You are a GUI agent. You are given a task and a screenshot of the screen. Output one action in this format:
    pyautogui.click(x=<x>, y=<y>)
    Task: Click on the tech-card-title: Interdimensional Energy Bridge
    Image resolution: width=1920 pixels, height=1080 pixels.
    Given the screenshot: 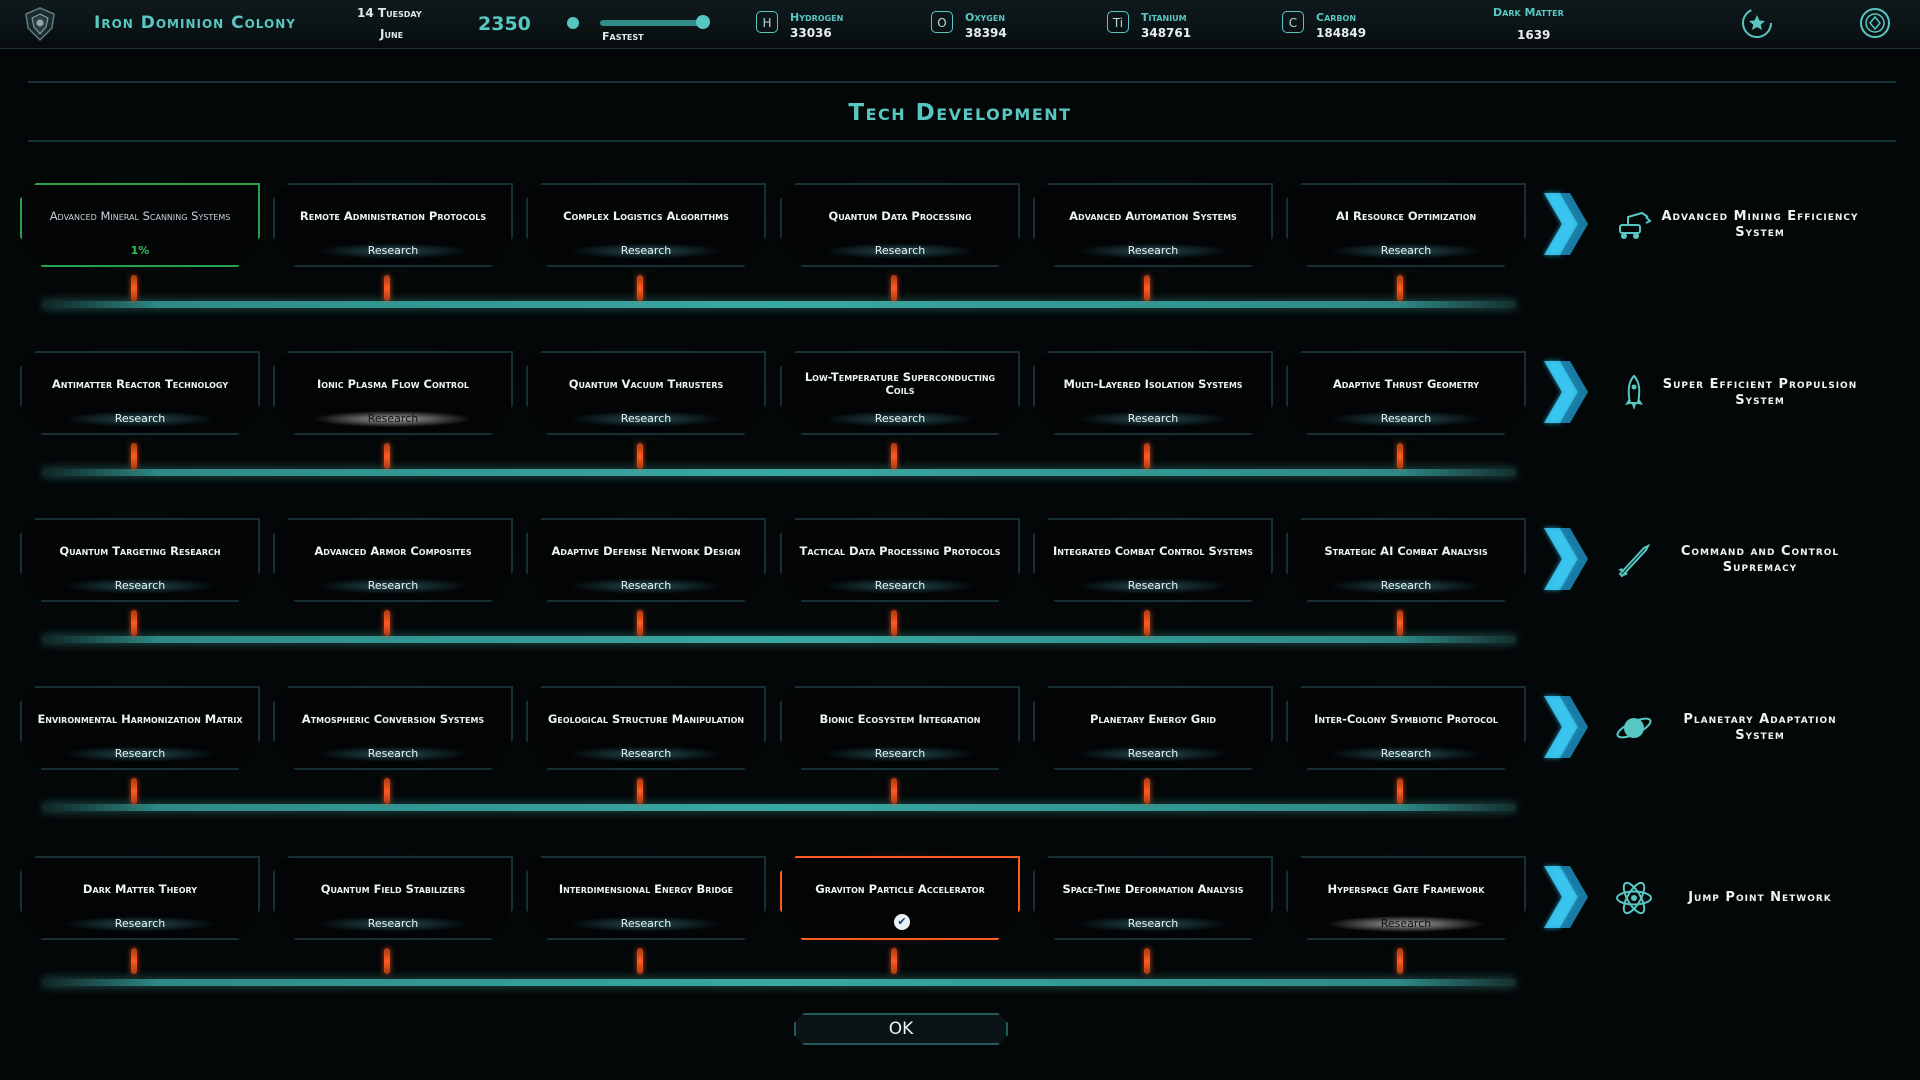 What is the action you would take?
    pyautogui.click(x=646, y=888)
    